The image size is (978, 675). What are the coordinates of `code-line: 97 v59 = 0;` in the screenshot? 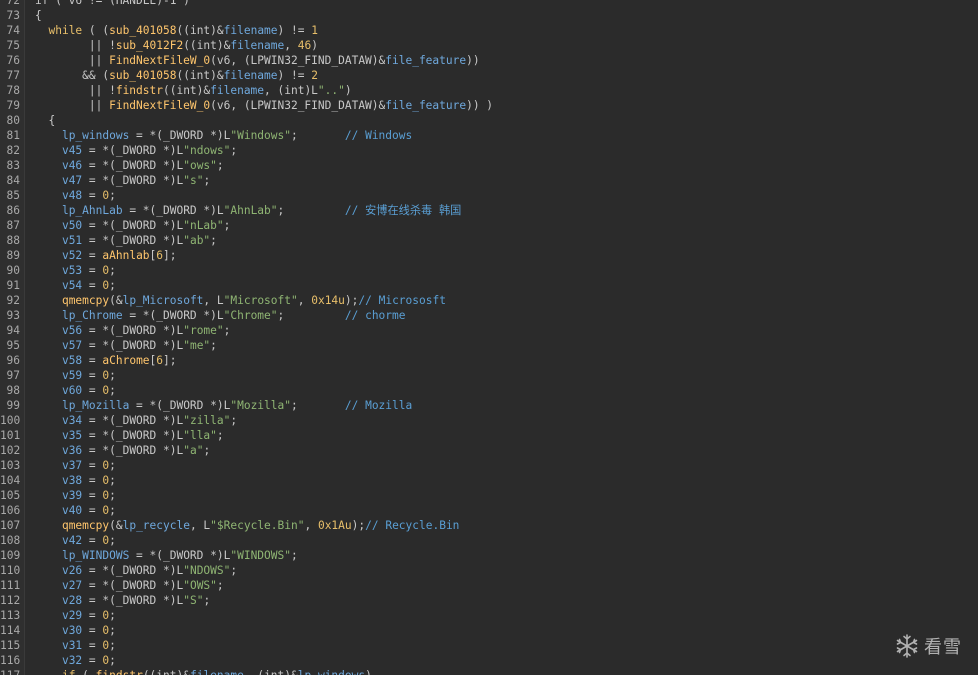 It's located at (489, 375).